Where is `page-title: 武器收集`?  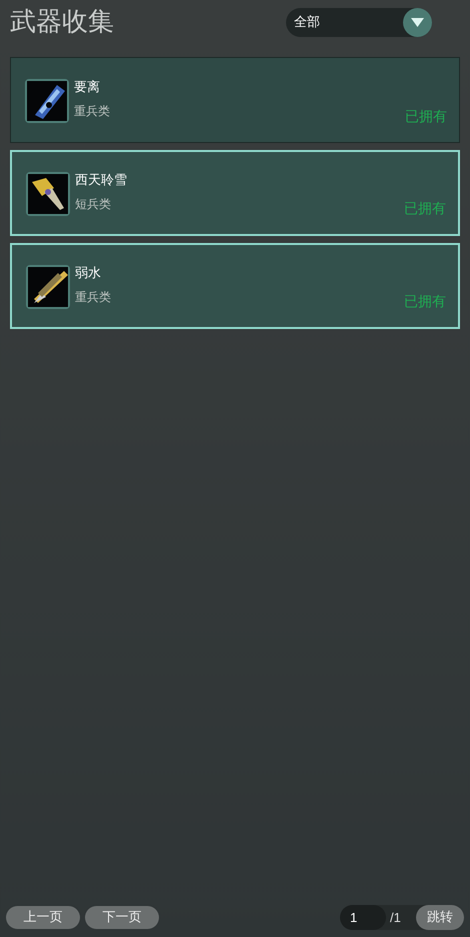 page-title: 武器收集 is located at coordinates (62, 22).